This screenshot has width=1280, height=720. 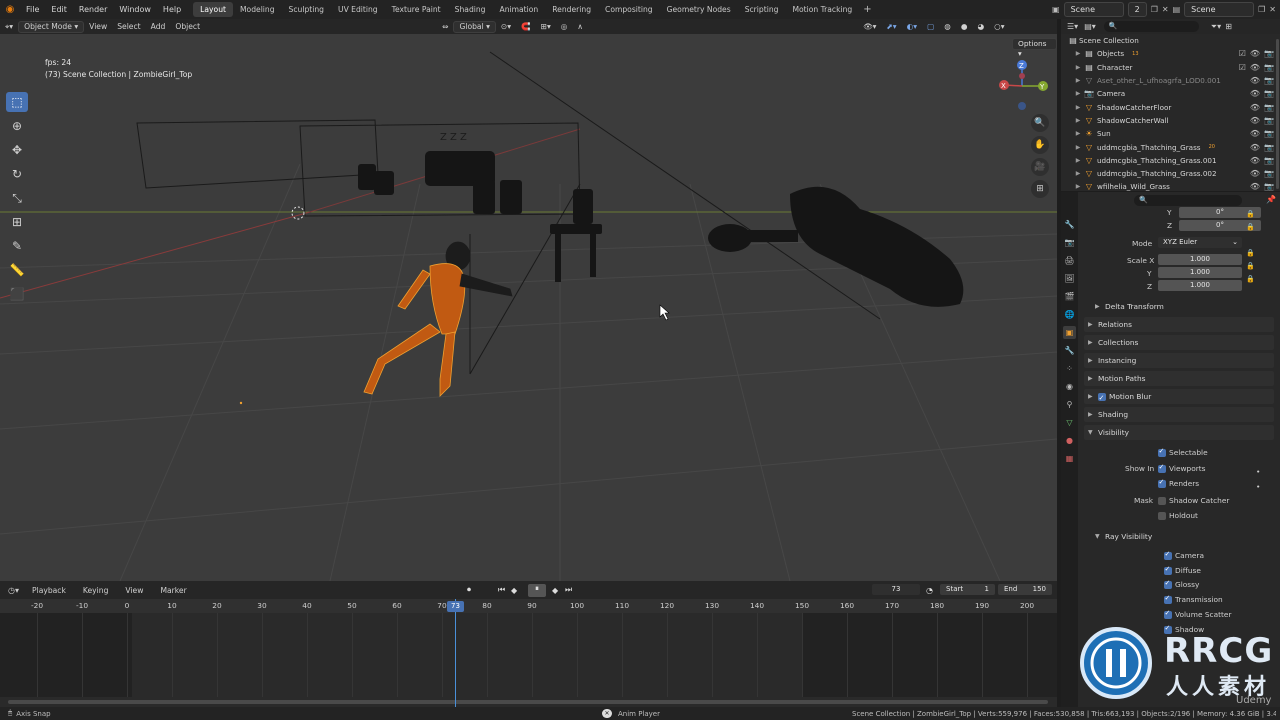 I want to click on filter-icon: ⏷▾, so click(x=1216, y=27).